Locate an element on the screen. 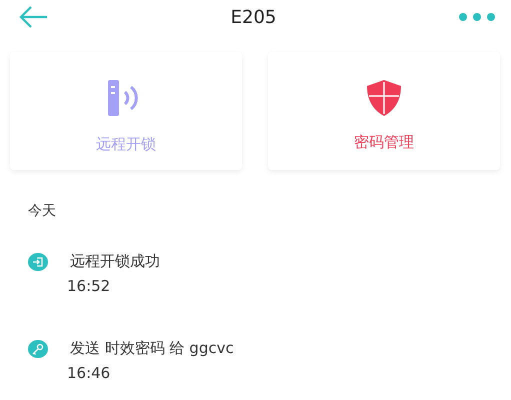  more-icon is located at coordinates (476, 17).